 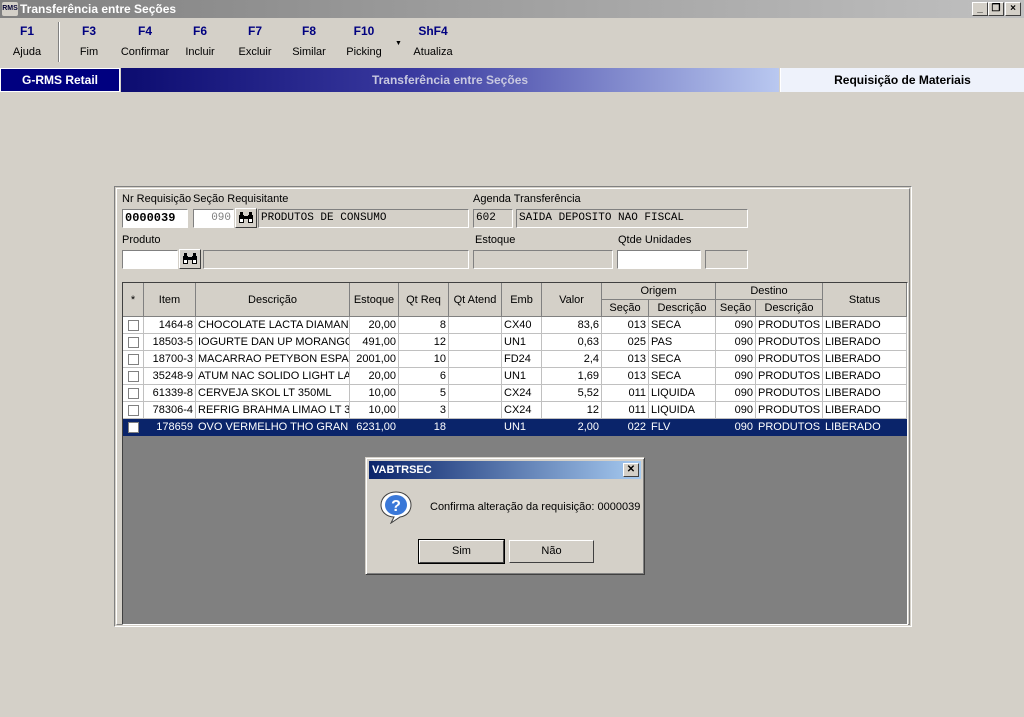 I want to click on dialog-close-button: ✕, so click(x=631, y=470).